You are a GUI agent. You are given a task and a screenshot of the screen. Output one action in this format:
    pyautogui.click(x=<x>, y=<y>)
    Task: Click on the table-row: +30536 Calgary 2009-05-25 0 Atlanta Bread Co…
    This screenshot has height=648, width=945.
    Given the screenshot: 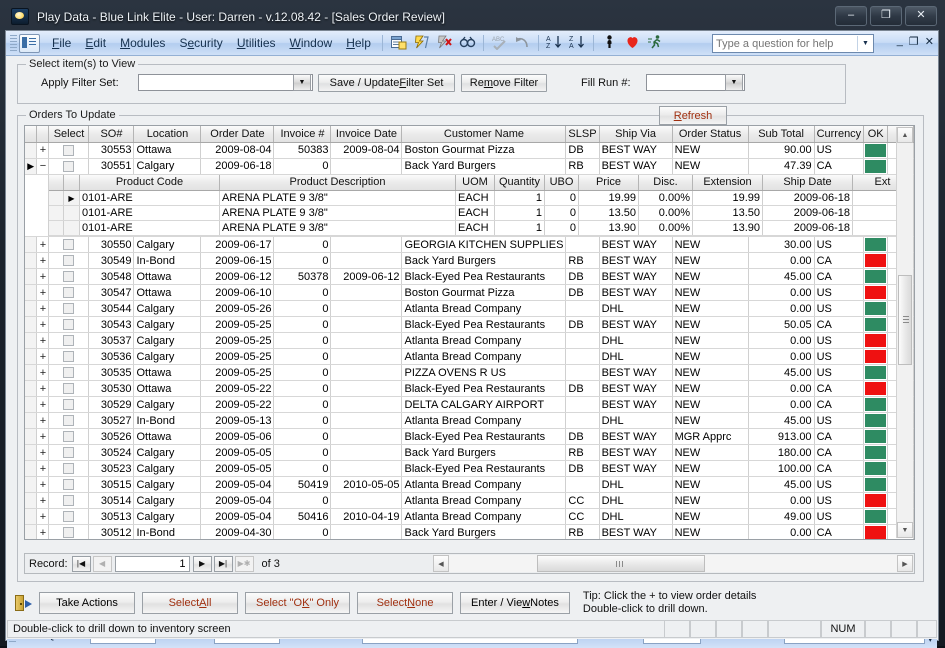 What is the action you would take?
    pyautogui.click(x=469, y=356)
    